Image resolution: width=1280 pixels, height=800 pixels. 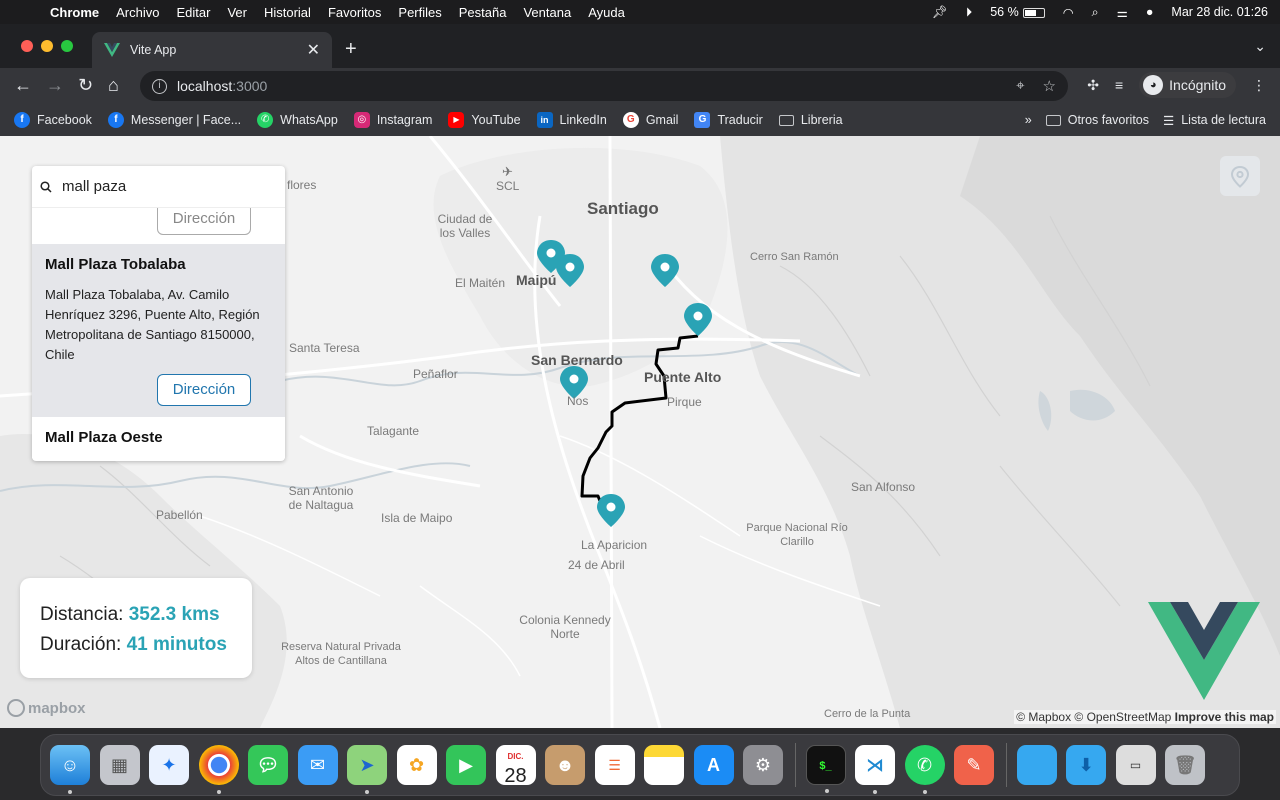 What do you see at coordinates (81, 644) in the screenshot?
I see `duration-label: Duración:` at bounding box center [81, 644].